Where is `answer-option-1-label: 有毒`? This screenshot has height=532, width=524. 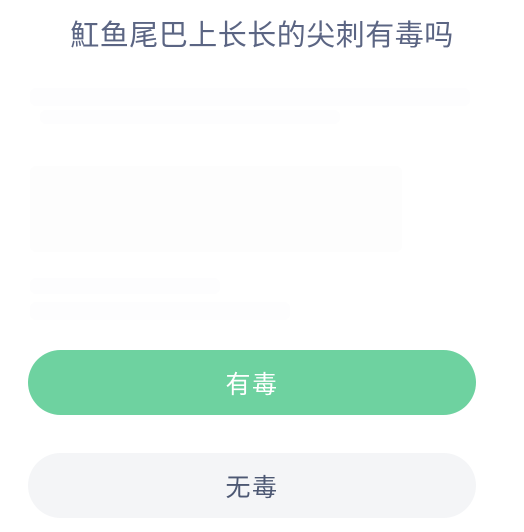 answer-option-1-label: 有毒 is located at coordinates (252, 384).